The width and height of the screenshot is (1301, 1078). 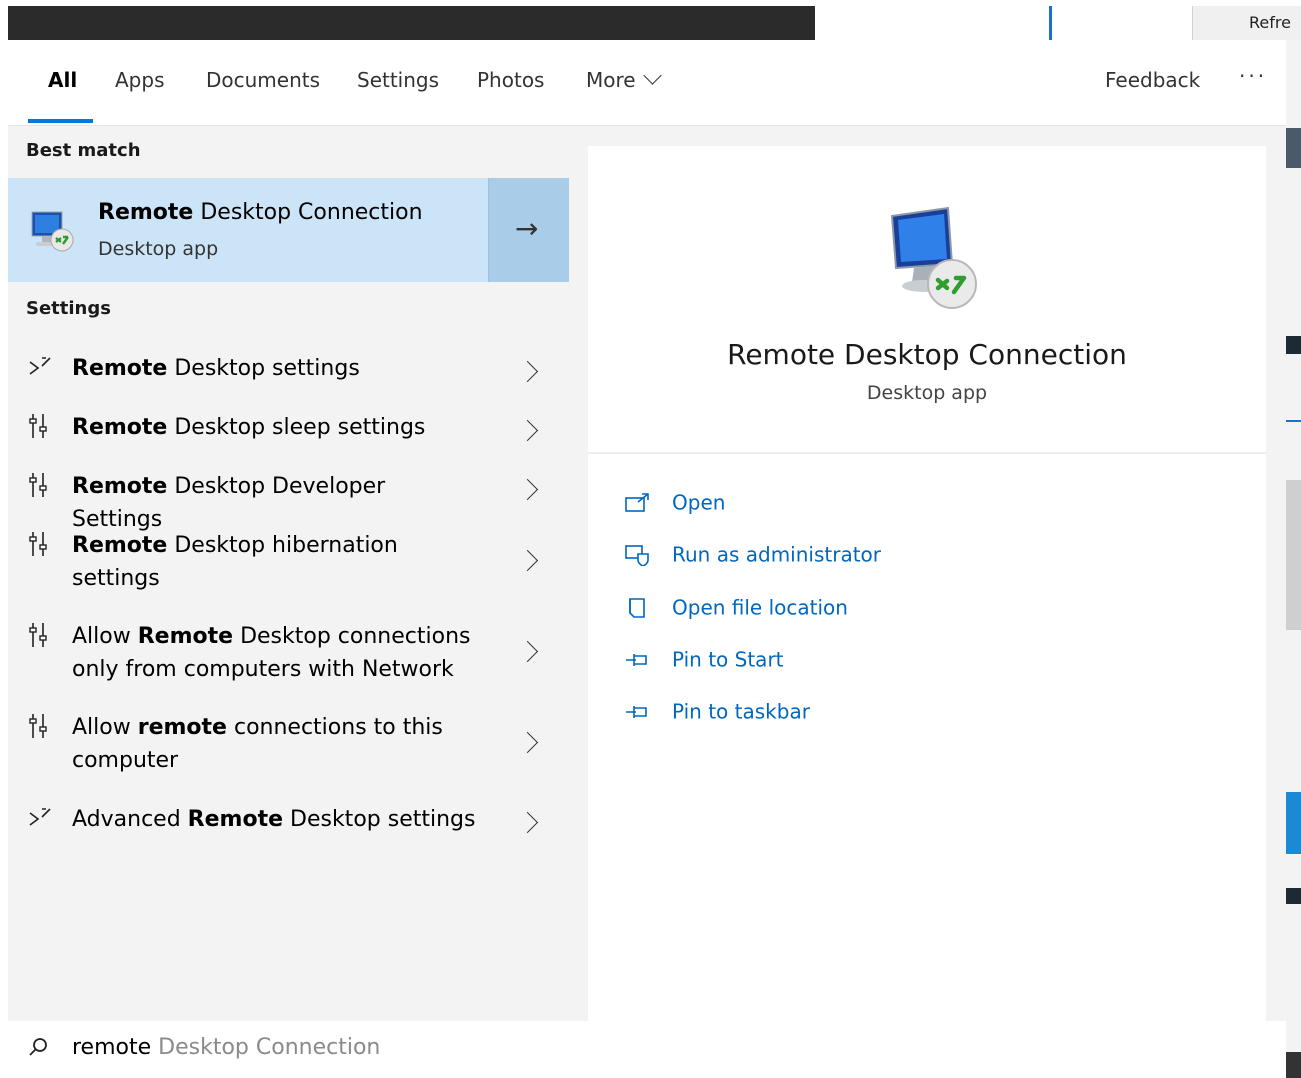 What do you see at coordinates (1293, 559) in the screenshot?
I see `background-right-strip` at bounding box center [1293, 559].